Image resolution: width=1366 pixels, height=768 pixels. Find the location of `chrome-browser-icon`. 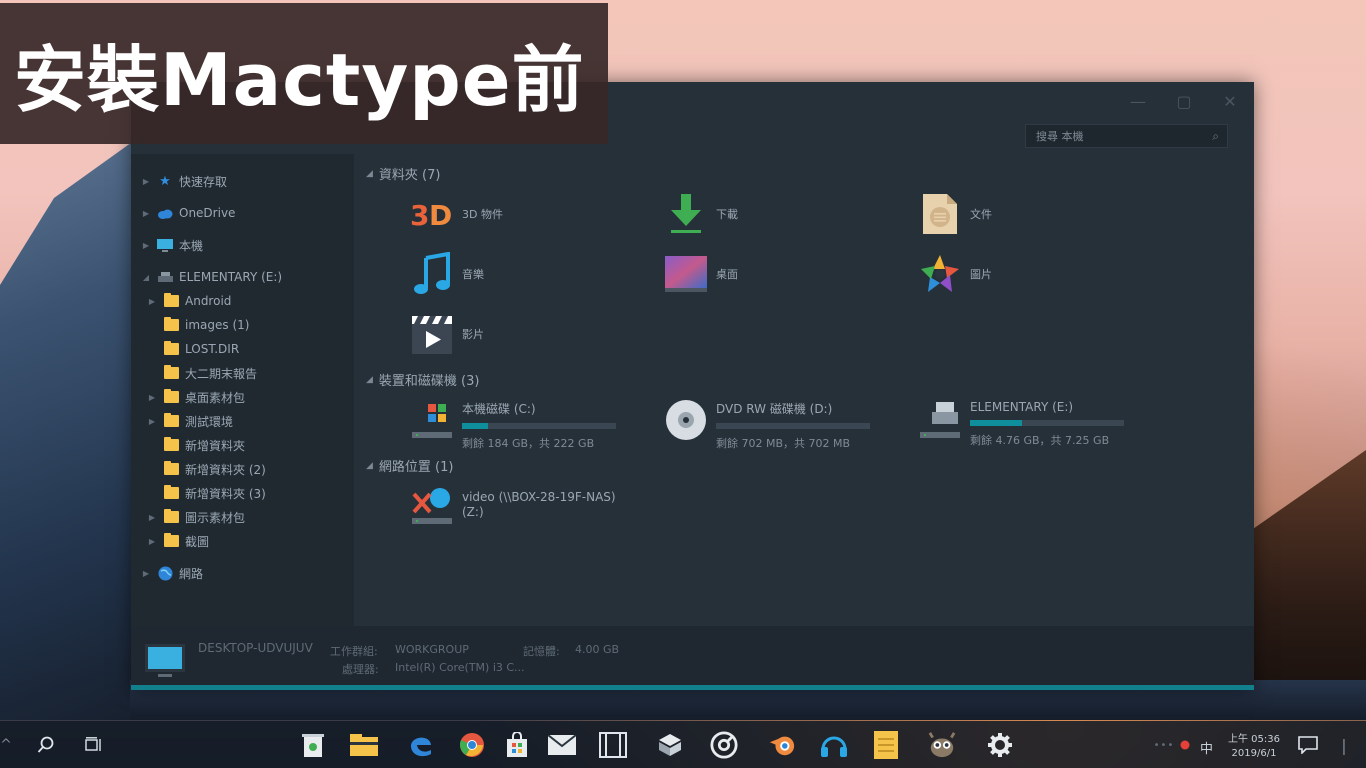

chrome-browser-icon is located at coordinates (472, 745).